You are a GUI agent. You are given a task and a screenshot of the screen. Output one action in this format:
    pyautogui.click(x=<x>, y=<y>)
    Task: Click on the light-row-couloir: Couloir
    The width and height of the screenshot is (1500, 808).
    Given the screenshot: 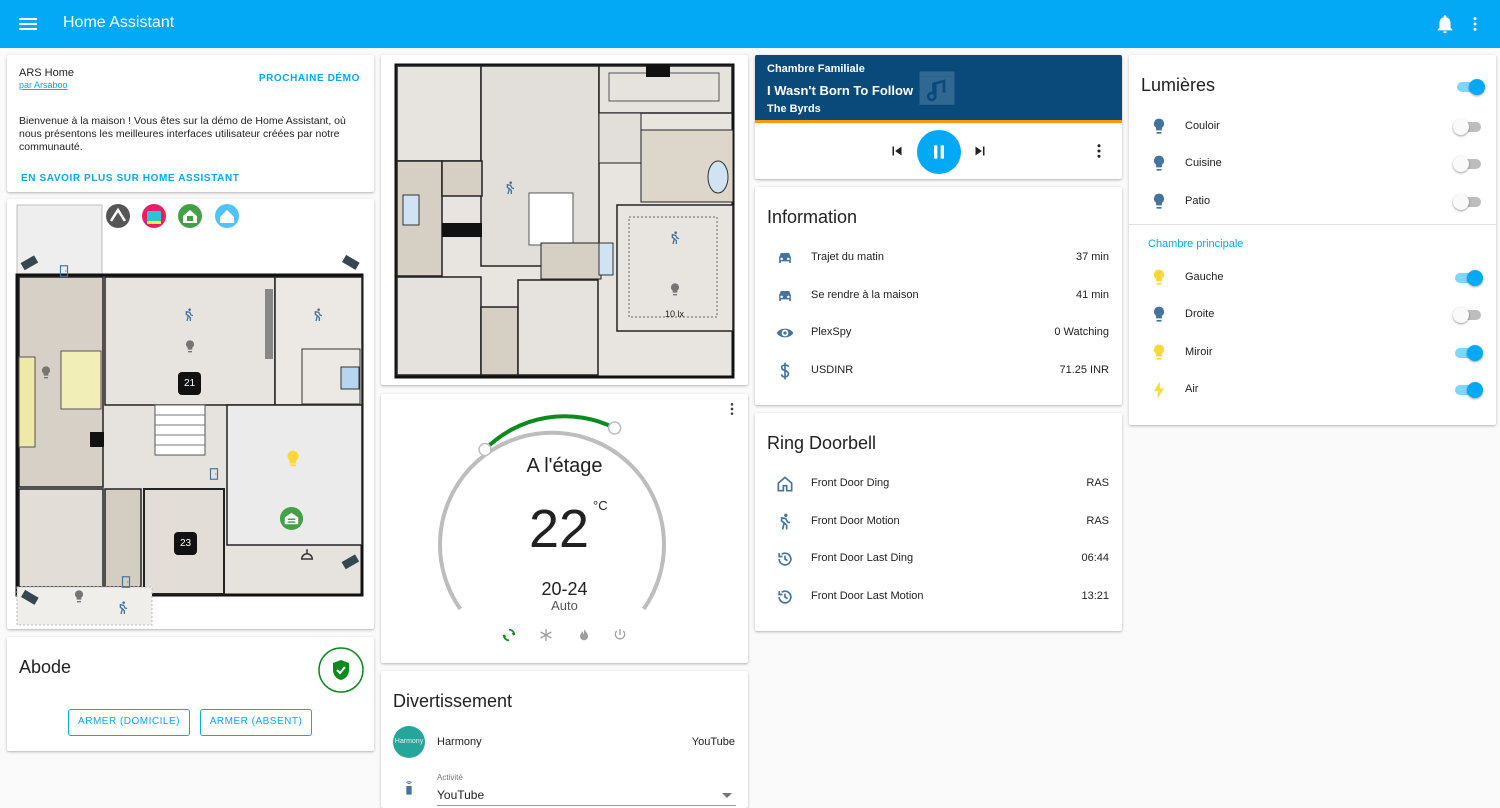 What is the action you would take?
    pyautogui.click(x=1312, y=127)
    